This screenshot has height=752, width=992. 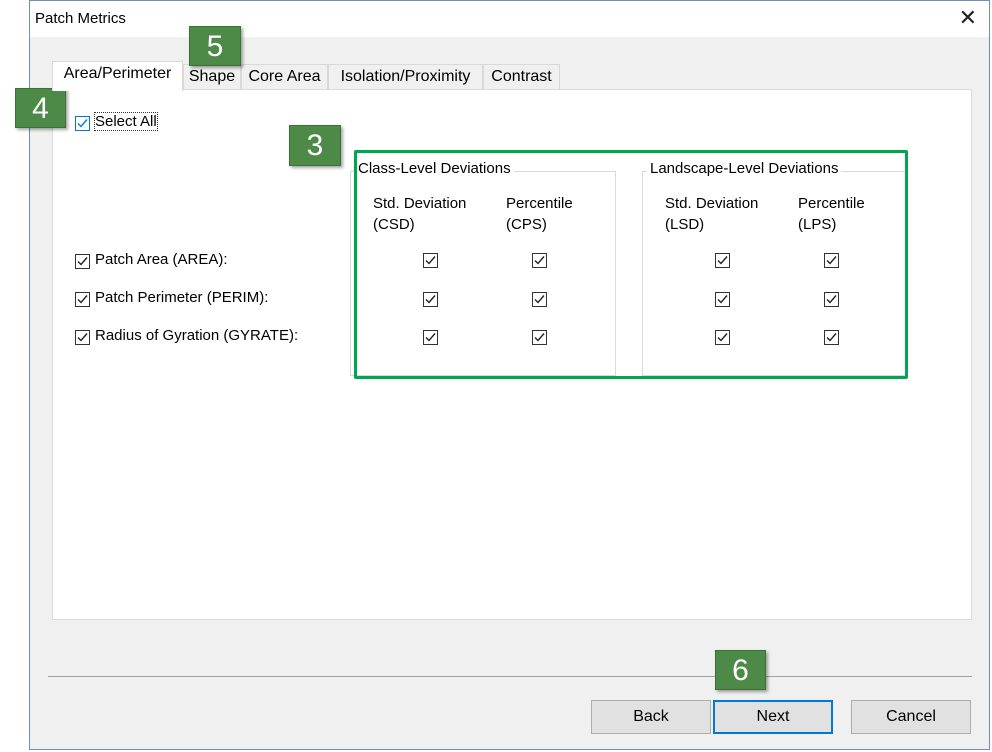 What do you see at coordinates (161, 259) in the screenshot?
I see `patch-area-label: Patch Area (AREA):` at bounding box center [161, 259].